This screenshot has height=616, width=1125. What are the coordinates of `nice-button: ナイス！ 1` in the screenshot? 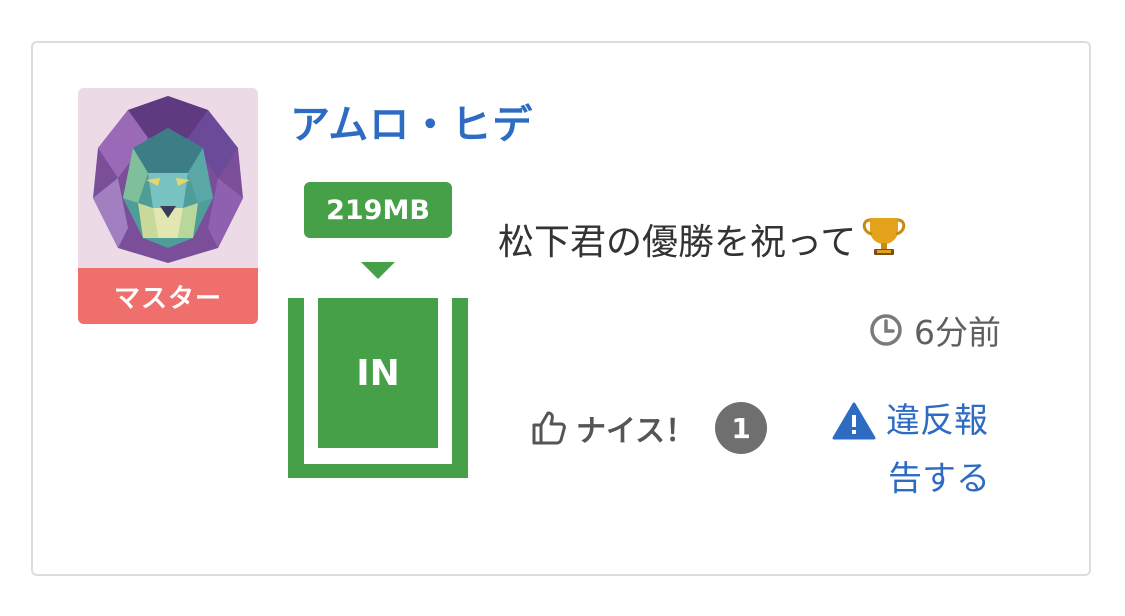 It's located at (649, 428).